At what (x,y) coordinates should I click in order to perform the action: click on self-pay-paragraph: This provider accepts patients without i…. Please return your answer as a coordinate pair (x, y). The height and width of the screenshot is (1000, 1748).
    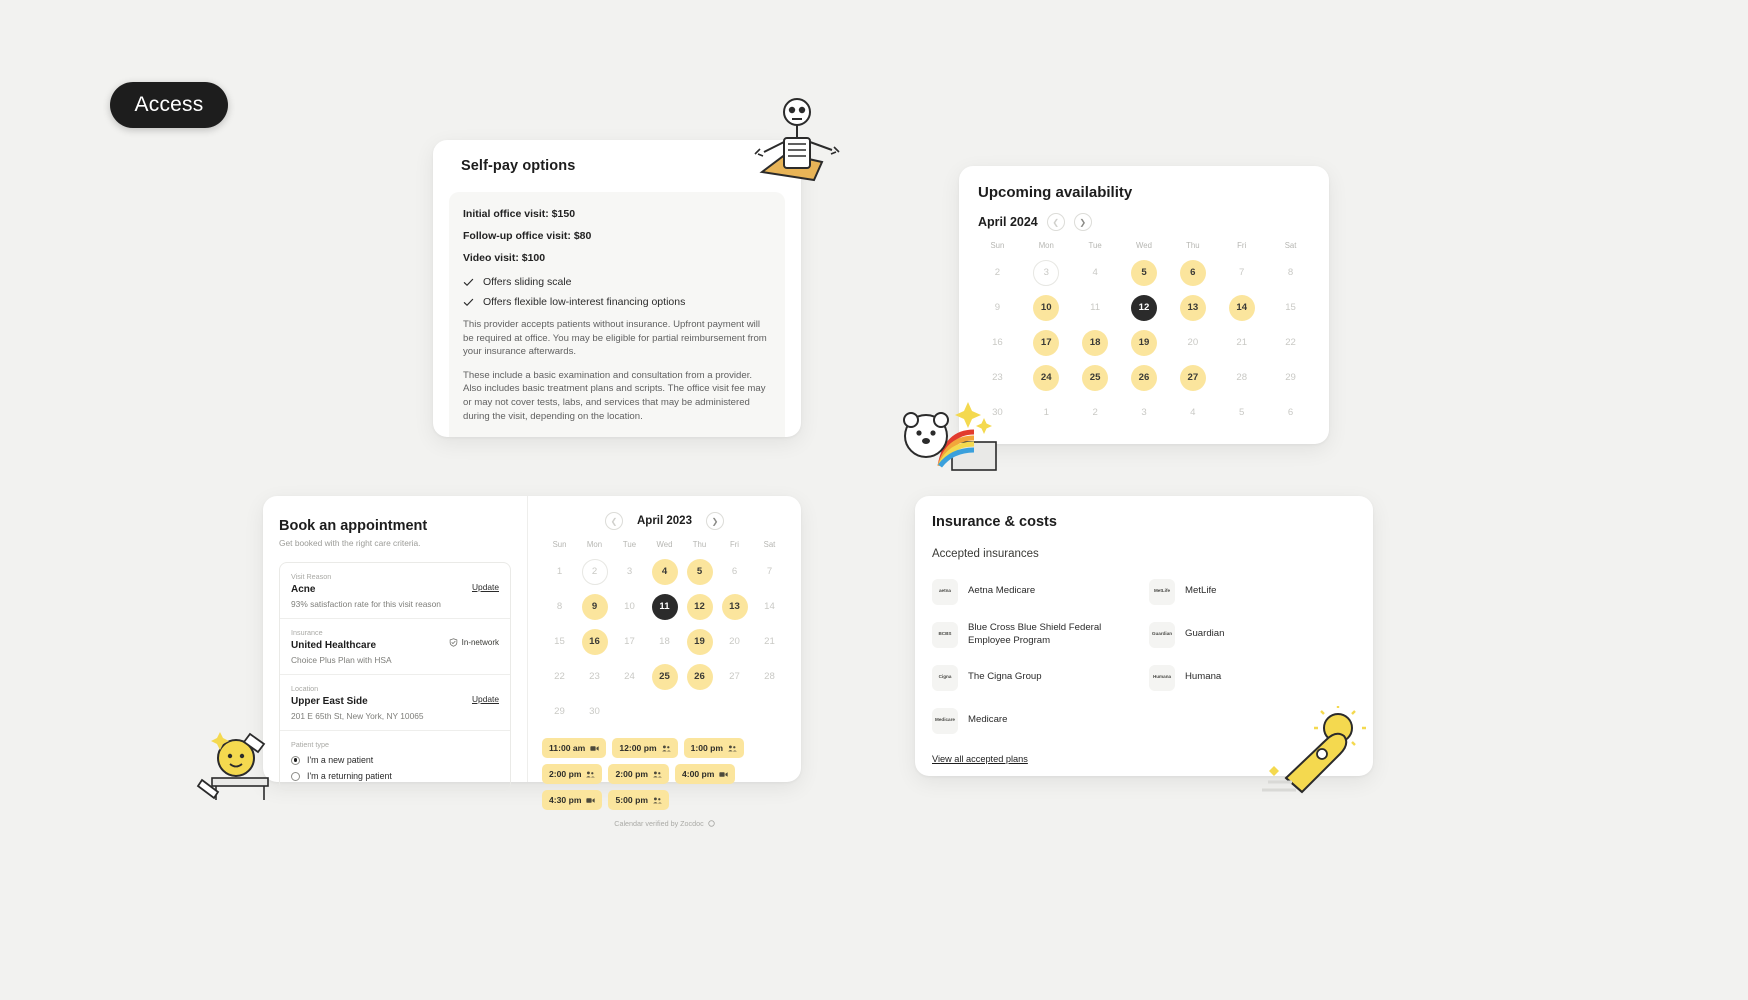
    Looking at the image, I should click on (615, 338).